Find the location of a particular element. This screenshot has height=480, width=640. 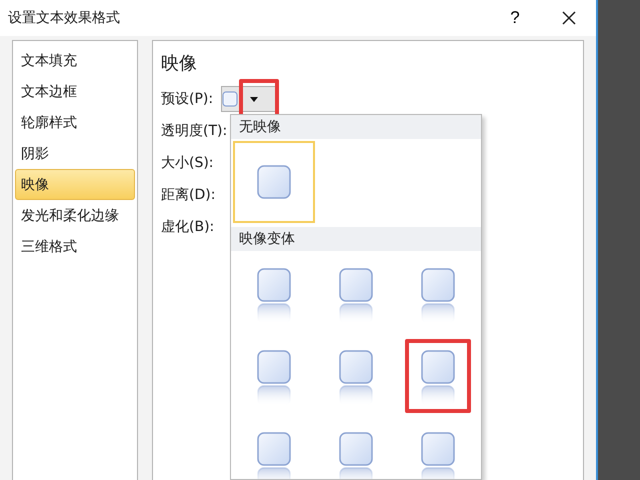

sidebar-item: 轮廓样式 is located at coordinates (75, 122).